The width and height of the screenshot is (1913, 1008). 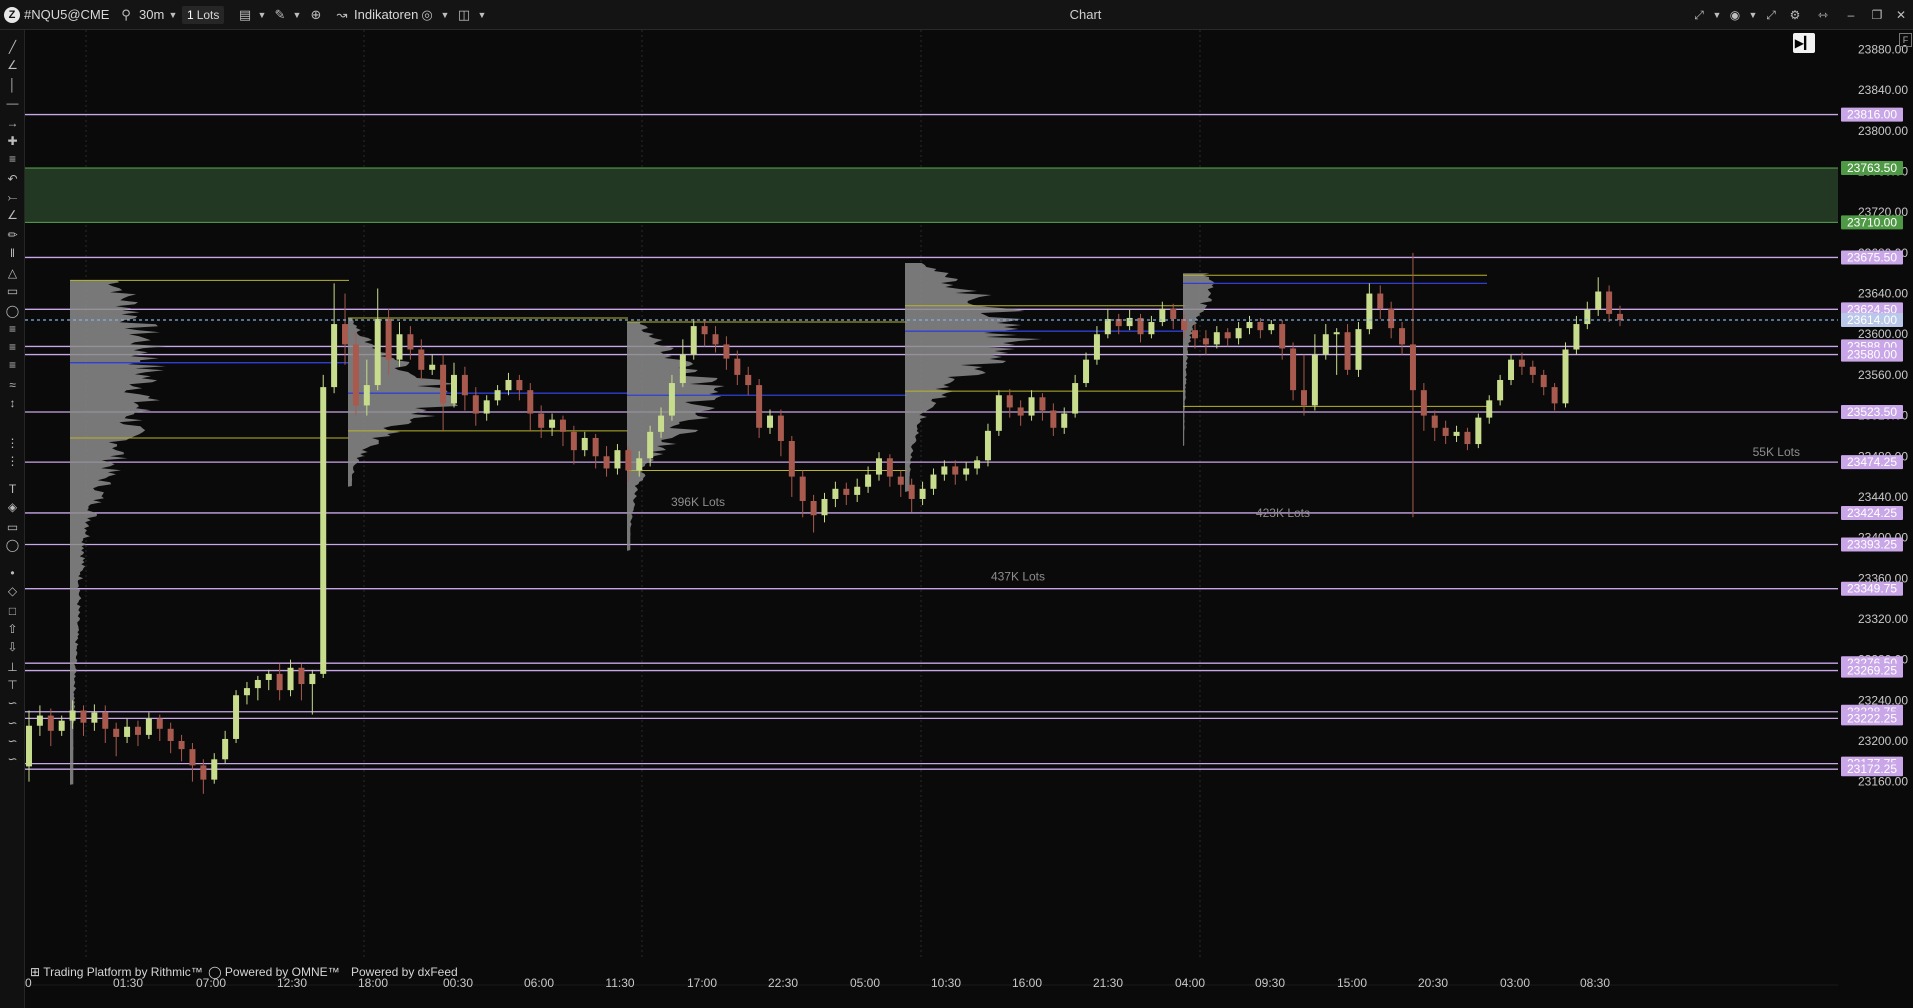 I want to click on angle-tool-icon: ∠, so click(x=12, y=65).